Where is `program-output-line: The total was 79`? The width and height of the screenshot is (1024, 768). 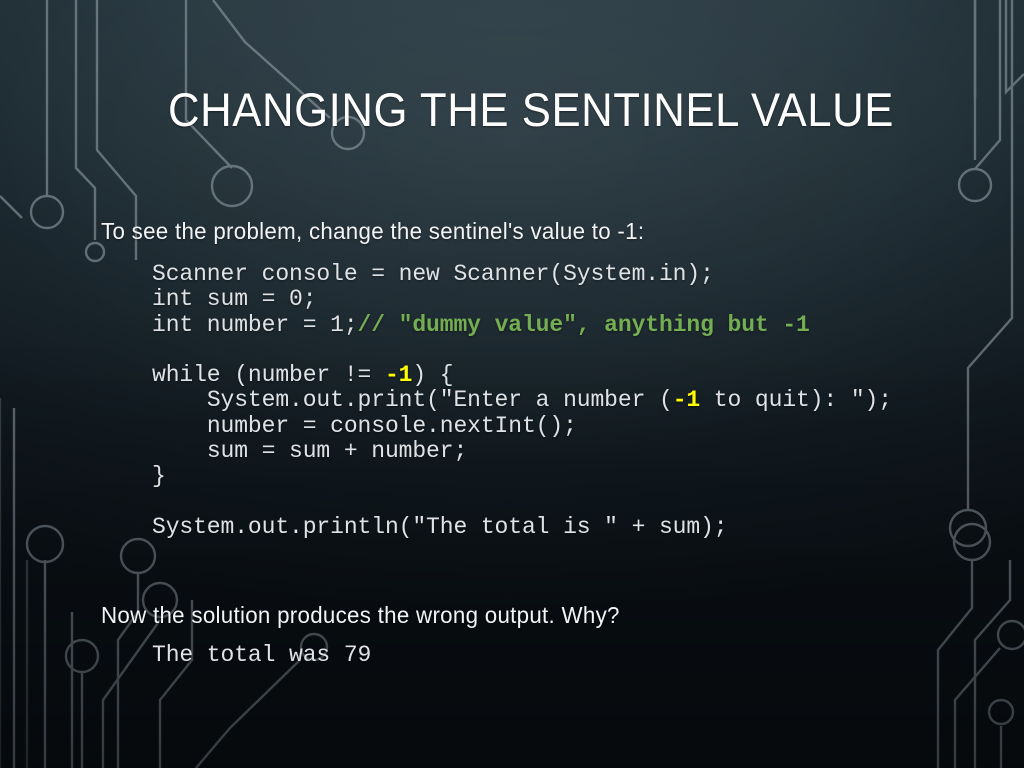 program-output-line: The total was 79 is located at coordinates (262, 655).